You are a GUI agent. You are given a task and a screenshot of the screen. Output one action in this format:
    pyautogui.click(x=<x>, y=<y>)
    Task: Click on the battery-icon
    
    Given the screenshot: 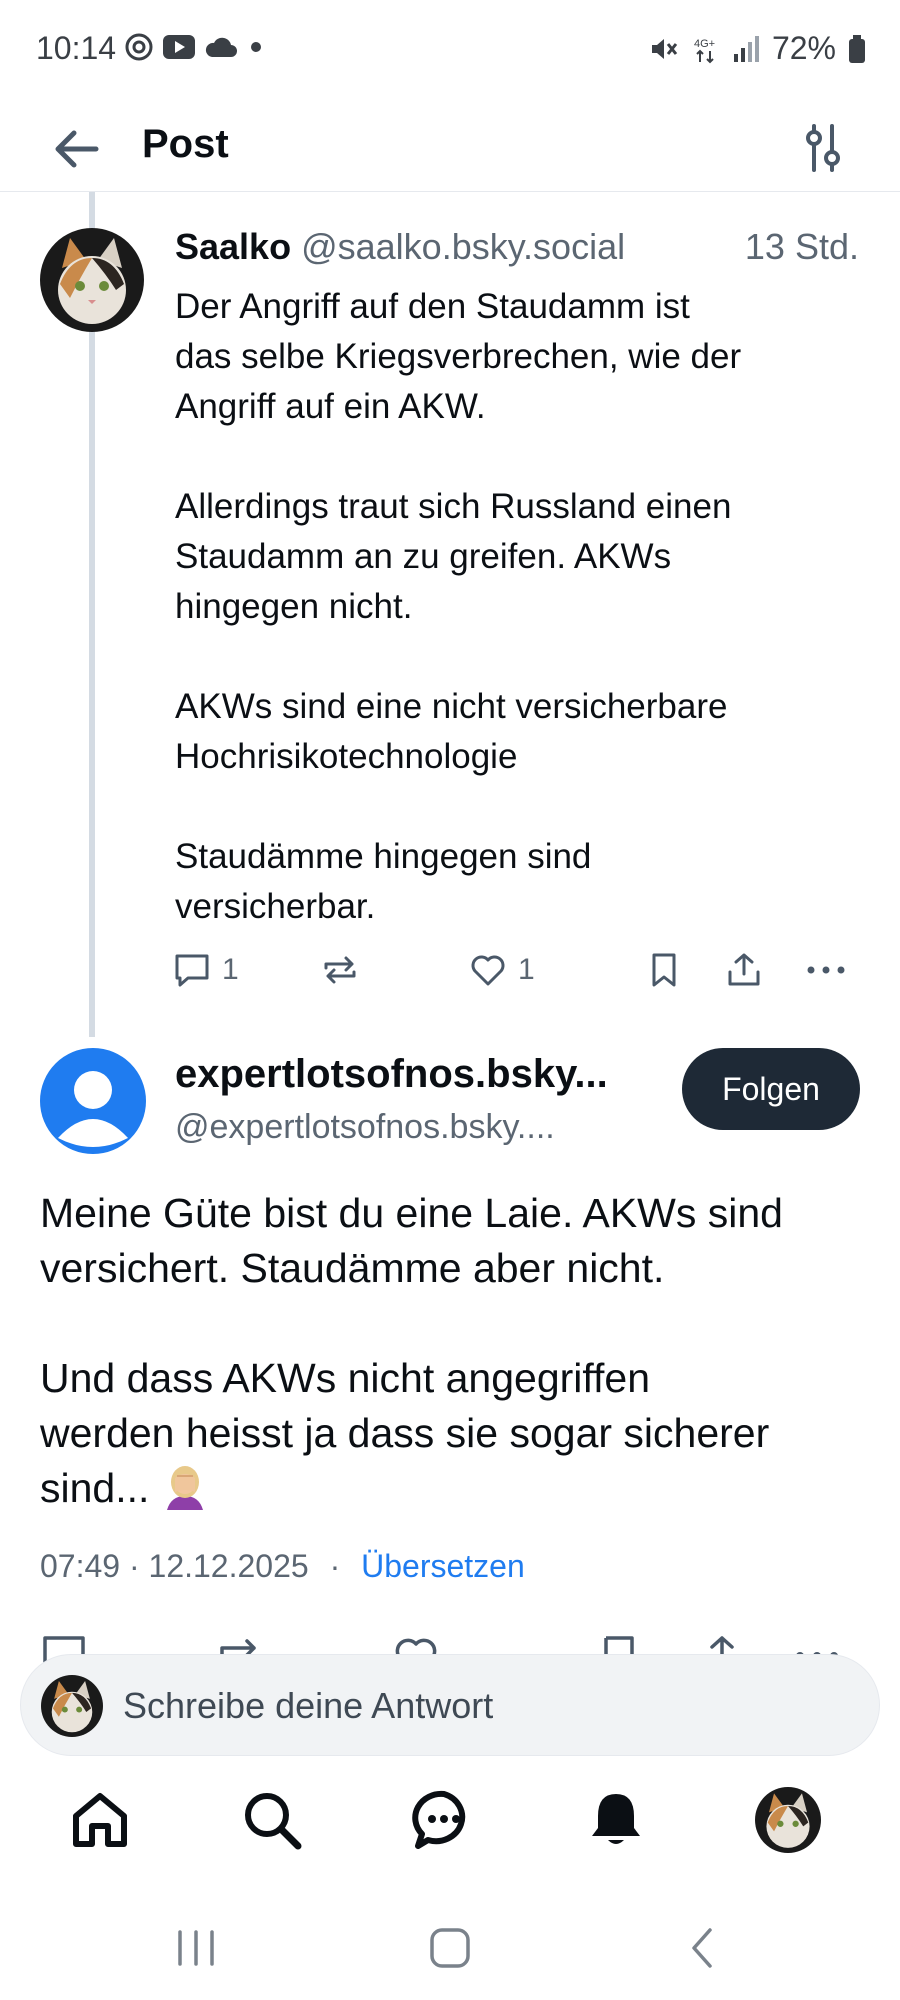 What is the action you would take?
    pyautogui.click(x=857, y=48)
    